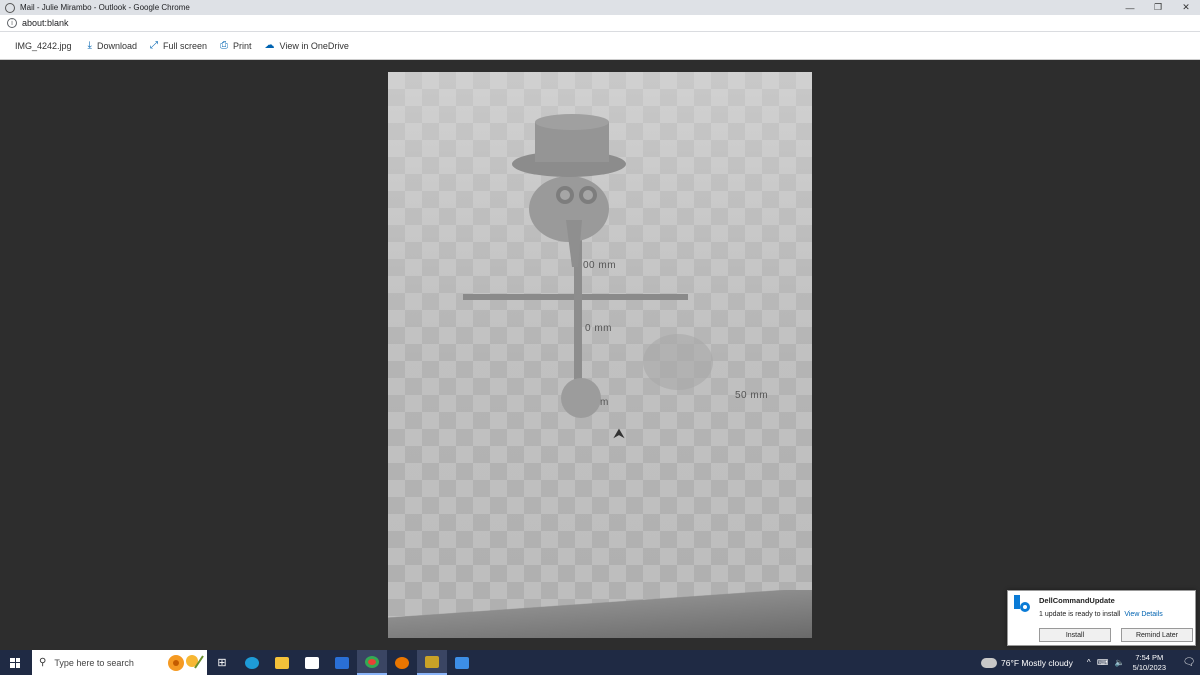 The image size is (1200, 675). Describe the element at coordinates (307, 45) in the screenshot. I see `view-in-onedrive-button: ☁ View in OneDrive` at that location.